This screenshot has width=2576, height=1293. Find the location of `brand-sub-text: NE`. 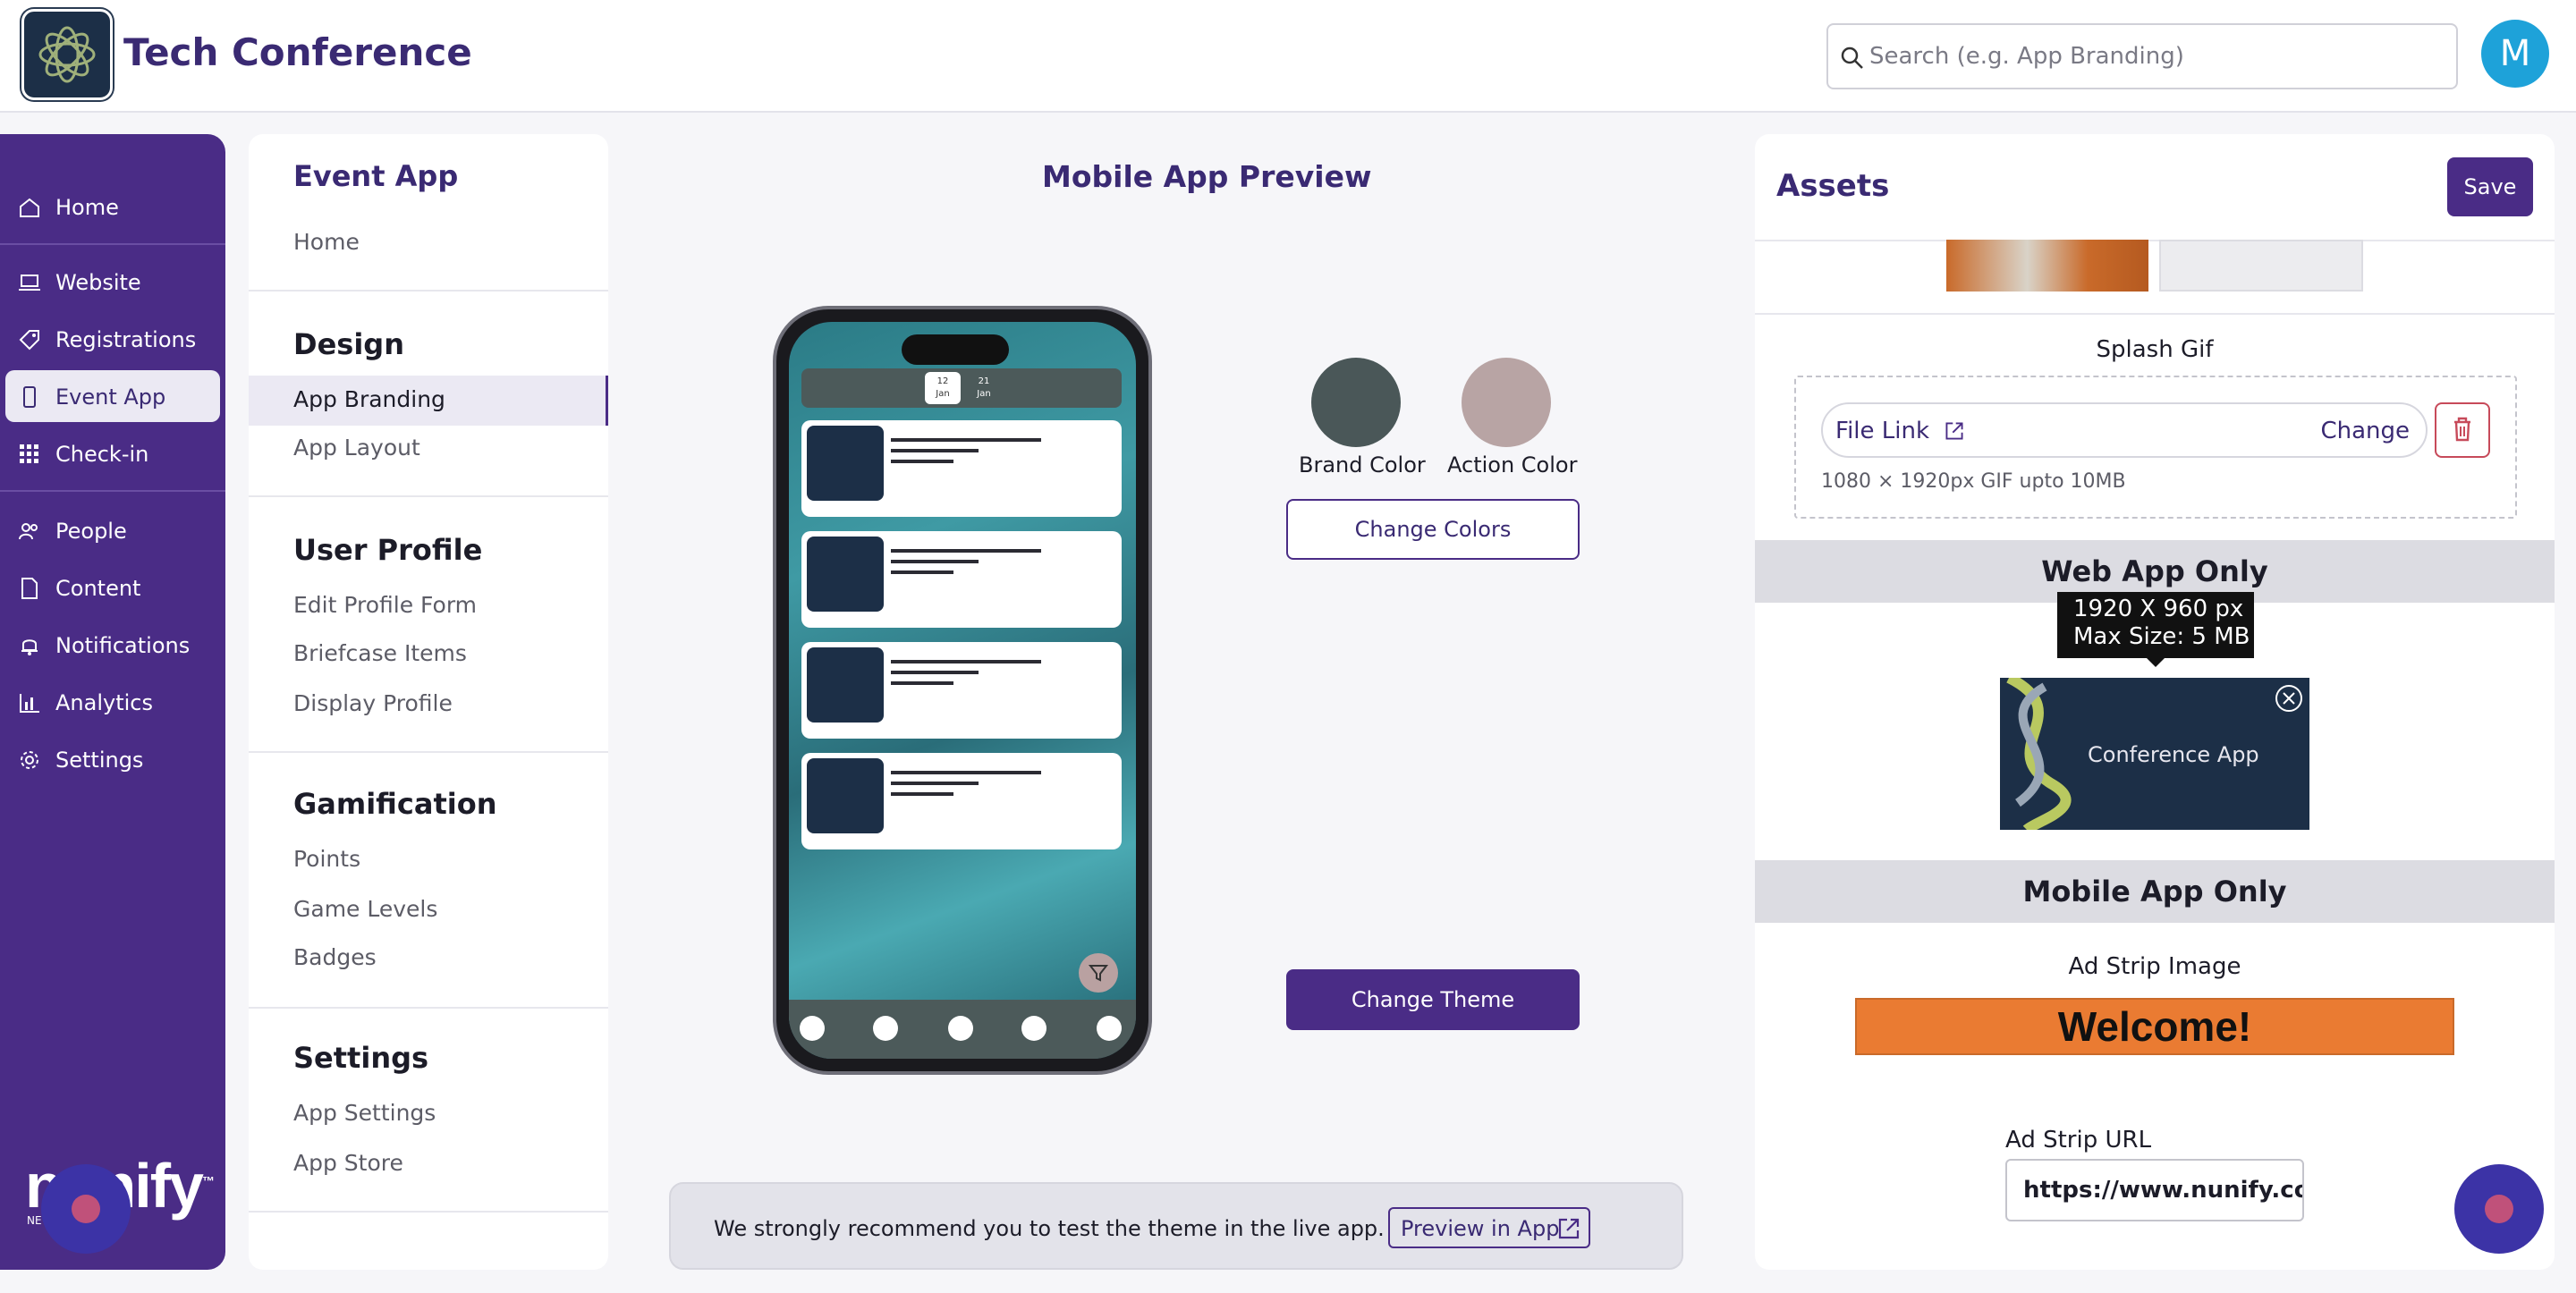

brand-sub-text: NE is located at coordinates (34, 1220).